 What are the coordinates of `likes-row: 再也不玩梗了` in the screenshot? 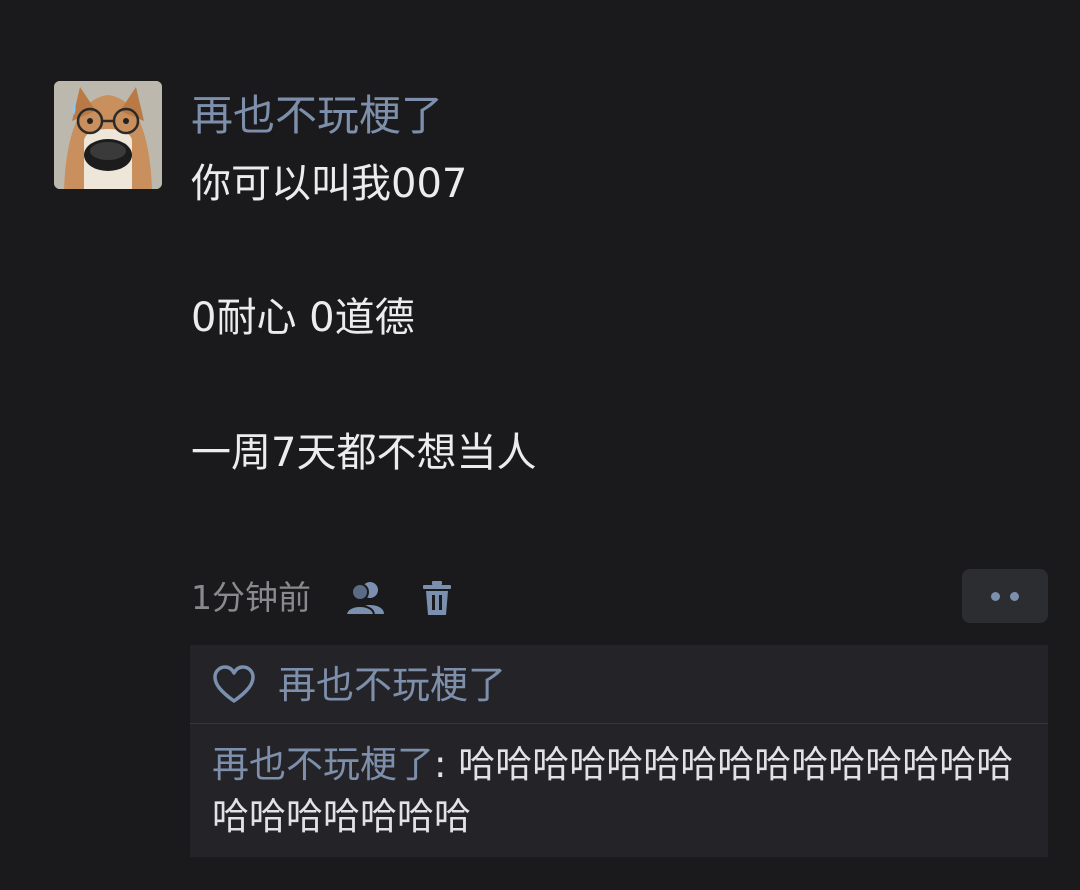 It's located at (619, 684).